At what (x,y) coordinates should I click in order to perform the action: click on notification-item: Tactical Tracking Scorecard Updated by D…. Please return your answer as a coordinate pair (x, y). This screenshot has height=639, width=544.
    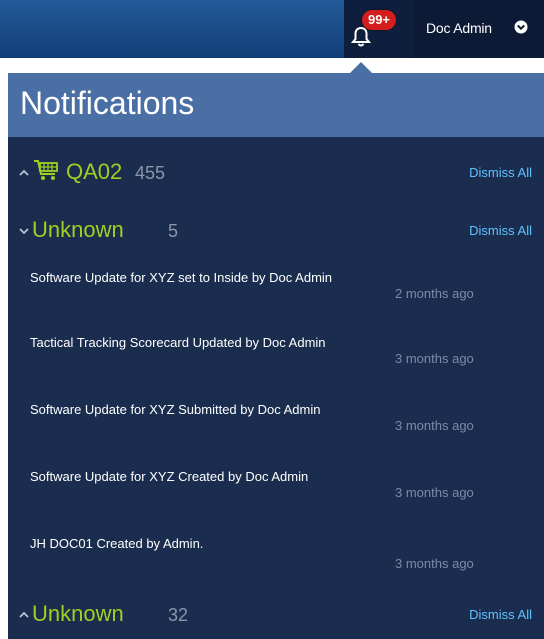
    Looking at the image, I should click on (276, 365).